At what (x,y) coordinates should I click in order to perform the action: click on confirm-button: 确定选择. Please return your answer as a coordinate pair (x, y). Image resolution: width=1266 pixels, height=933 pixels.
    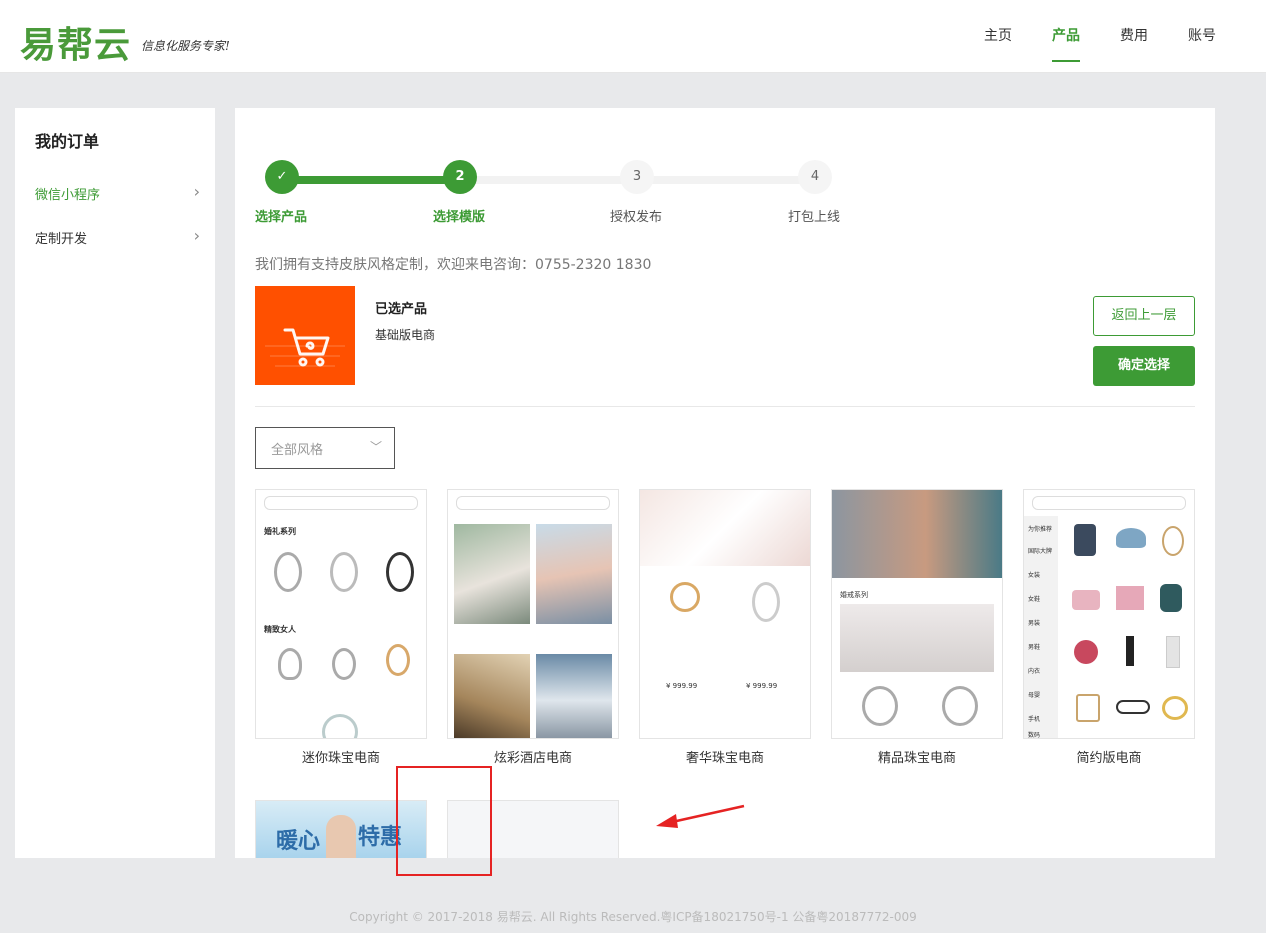
    Looking at the image, I should click on (1144, 366).